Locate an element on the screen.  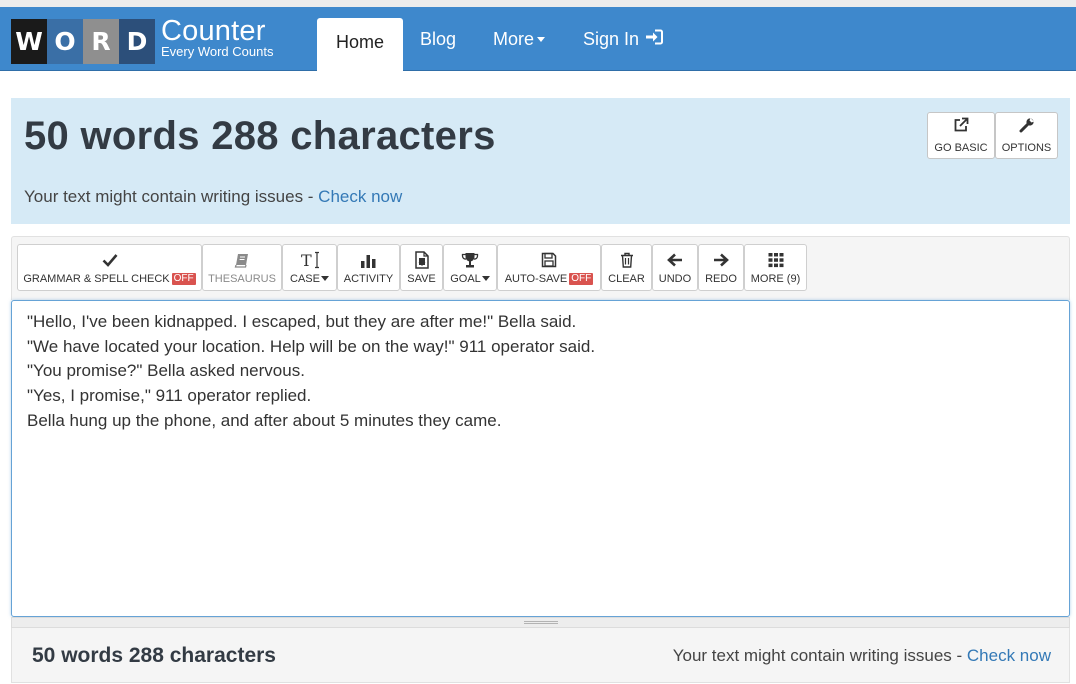
case-dropdown-button: T CASE is located at coordinates (309, 267).